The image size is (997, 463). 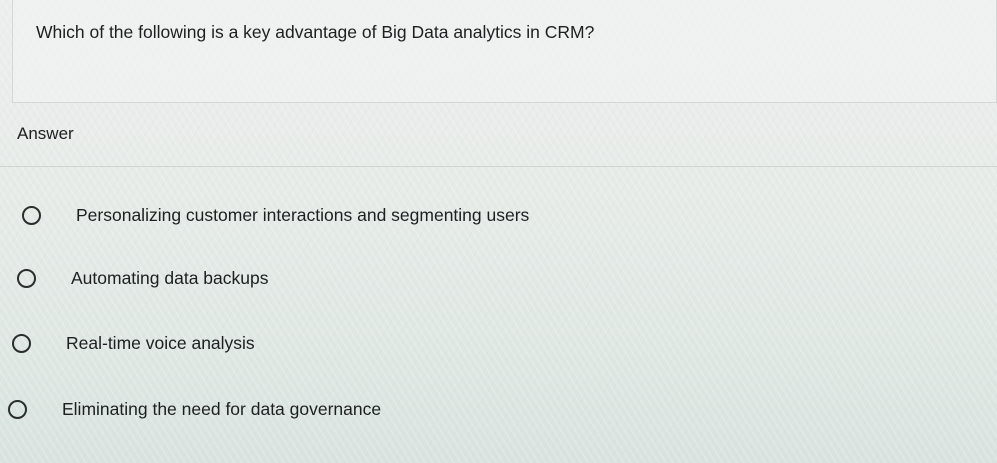 What do you see at coordinates (160, 343) in the screenshot?
I see `answer-option-label: Real-time voice analysis` at bounding box center [160, 343].